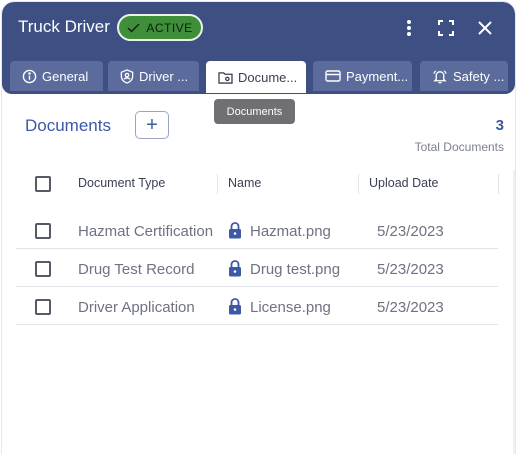  What do you see at coordinates (146, 231) in the screenshot?
I see `document-type-cell: Hazmat Certification` at bounding box center [146, 231].